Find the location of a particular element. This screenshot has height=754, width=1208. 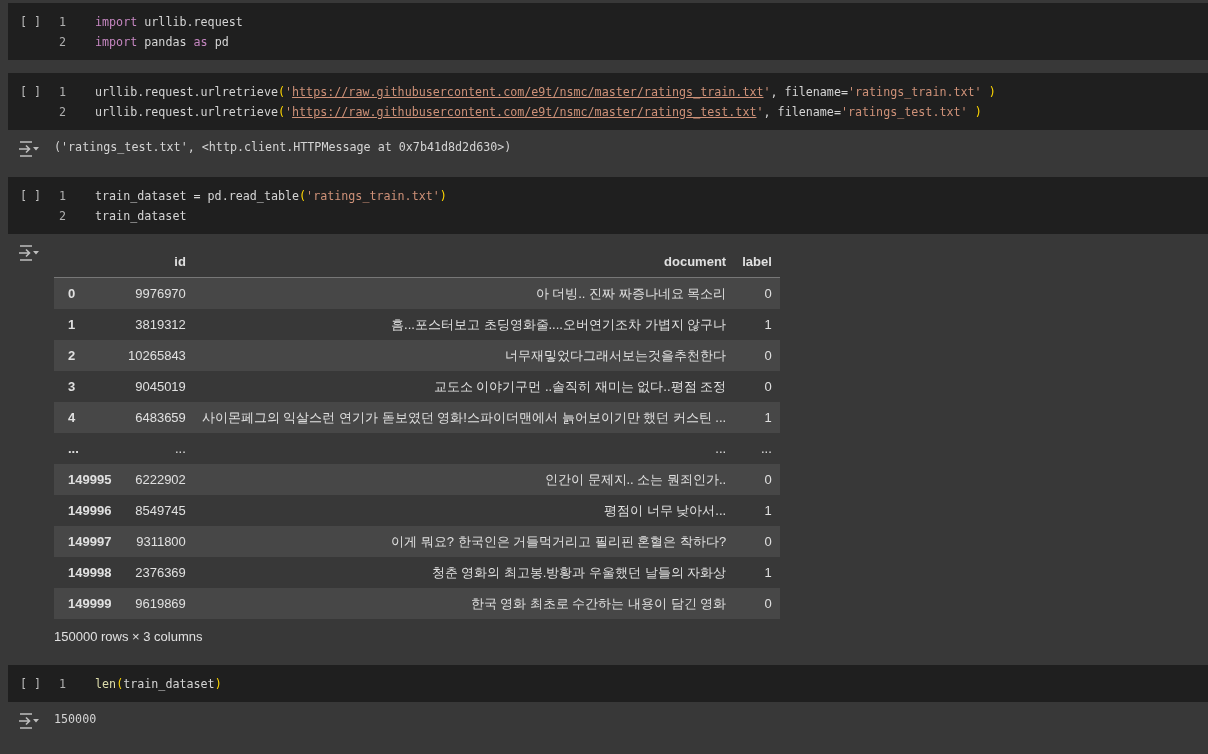

table-cell: 9311800 is located at coordinates (157, 541).